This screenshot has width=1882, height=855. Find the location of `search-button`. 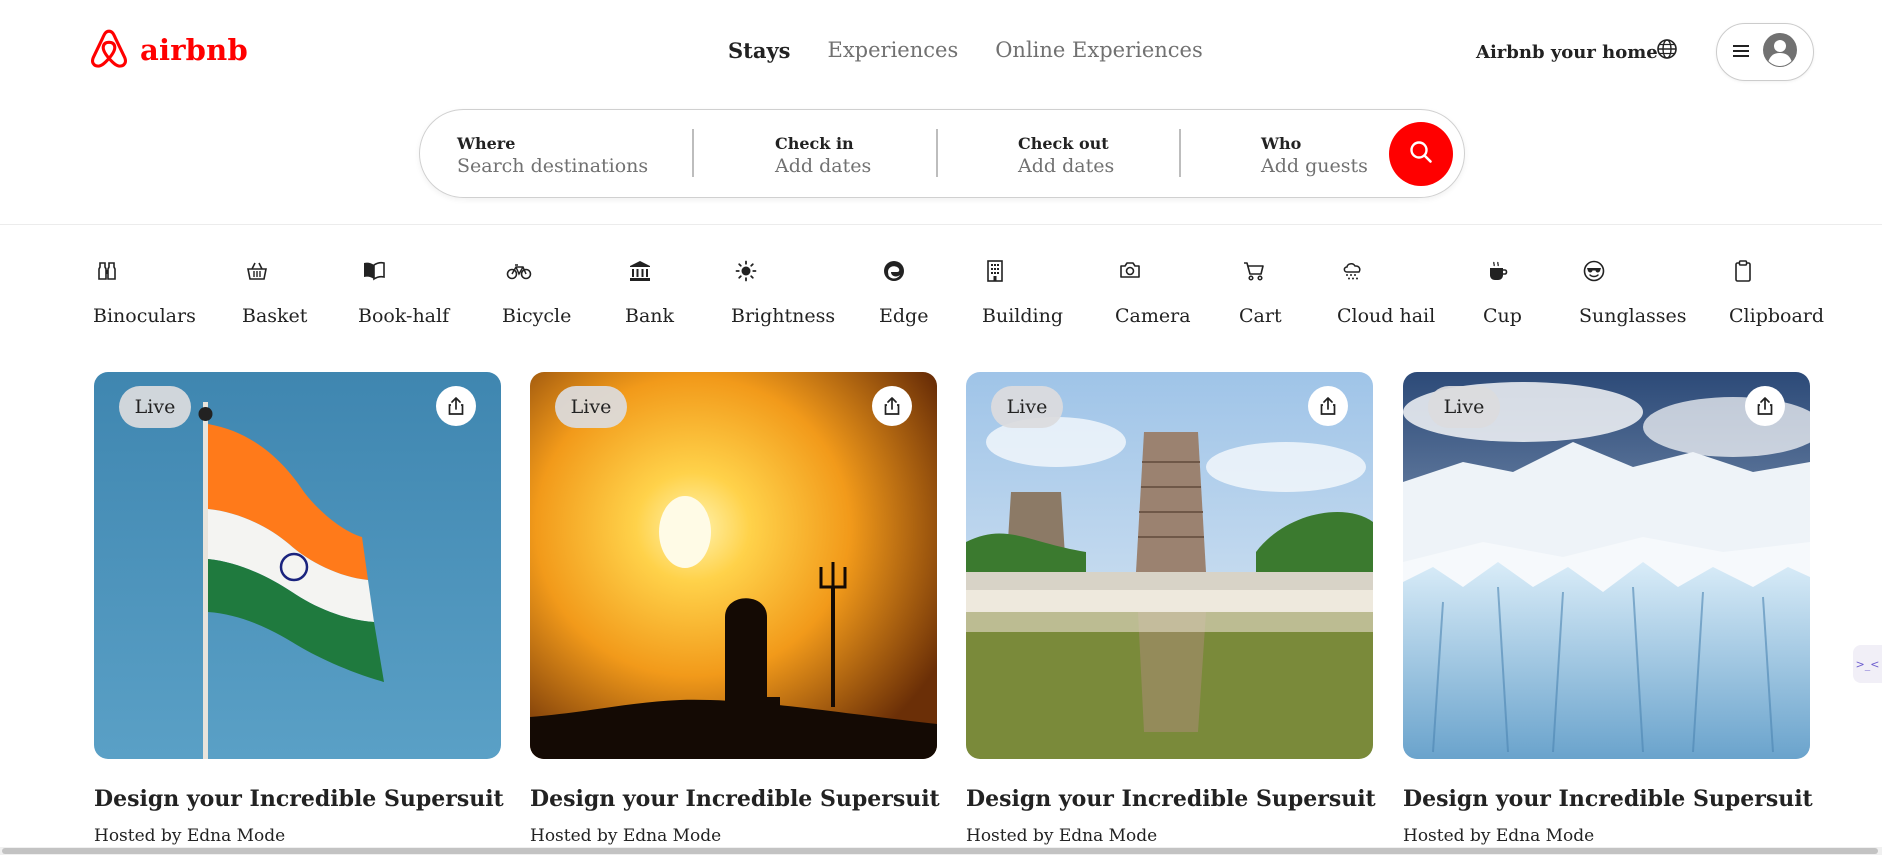

search-button is located at coordinates (1421, 154).